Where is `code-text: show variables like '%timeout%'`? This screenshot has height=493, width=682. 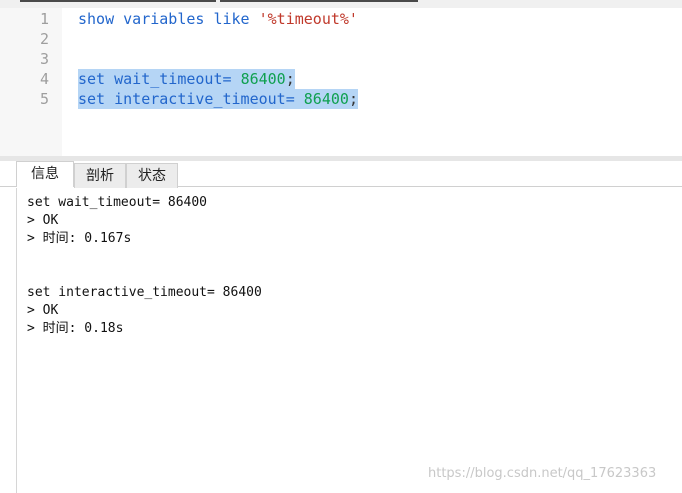
code-text: show variables like '%timeout%' is located at coordinates (218, 19).